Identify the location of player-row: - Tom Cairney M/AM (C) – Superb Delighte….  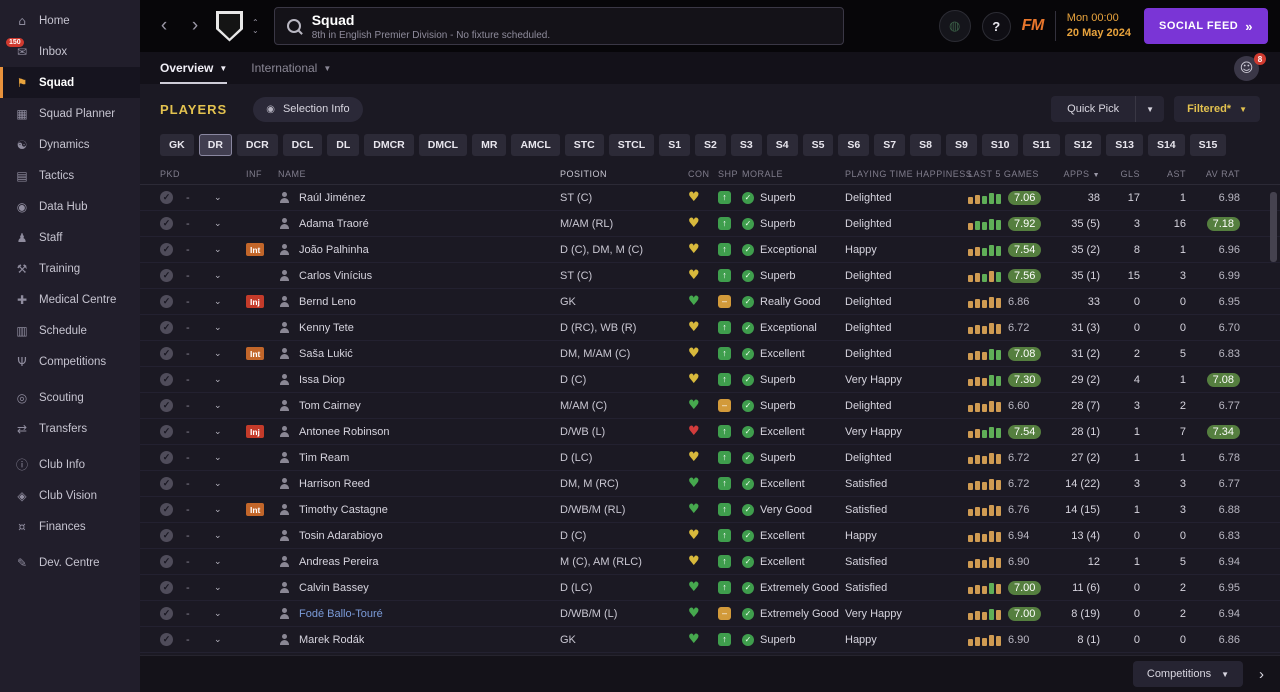
(710, 406).